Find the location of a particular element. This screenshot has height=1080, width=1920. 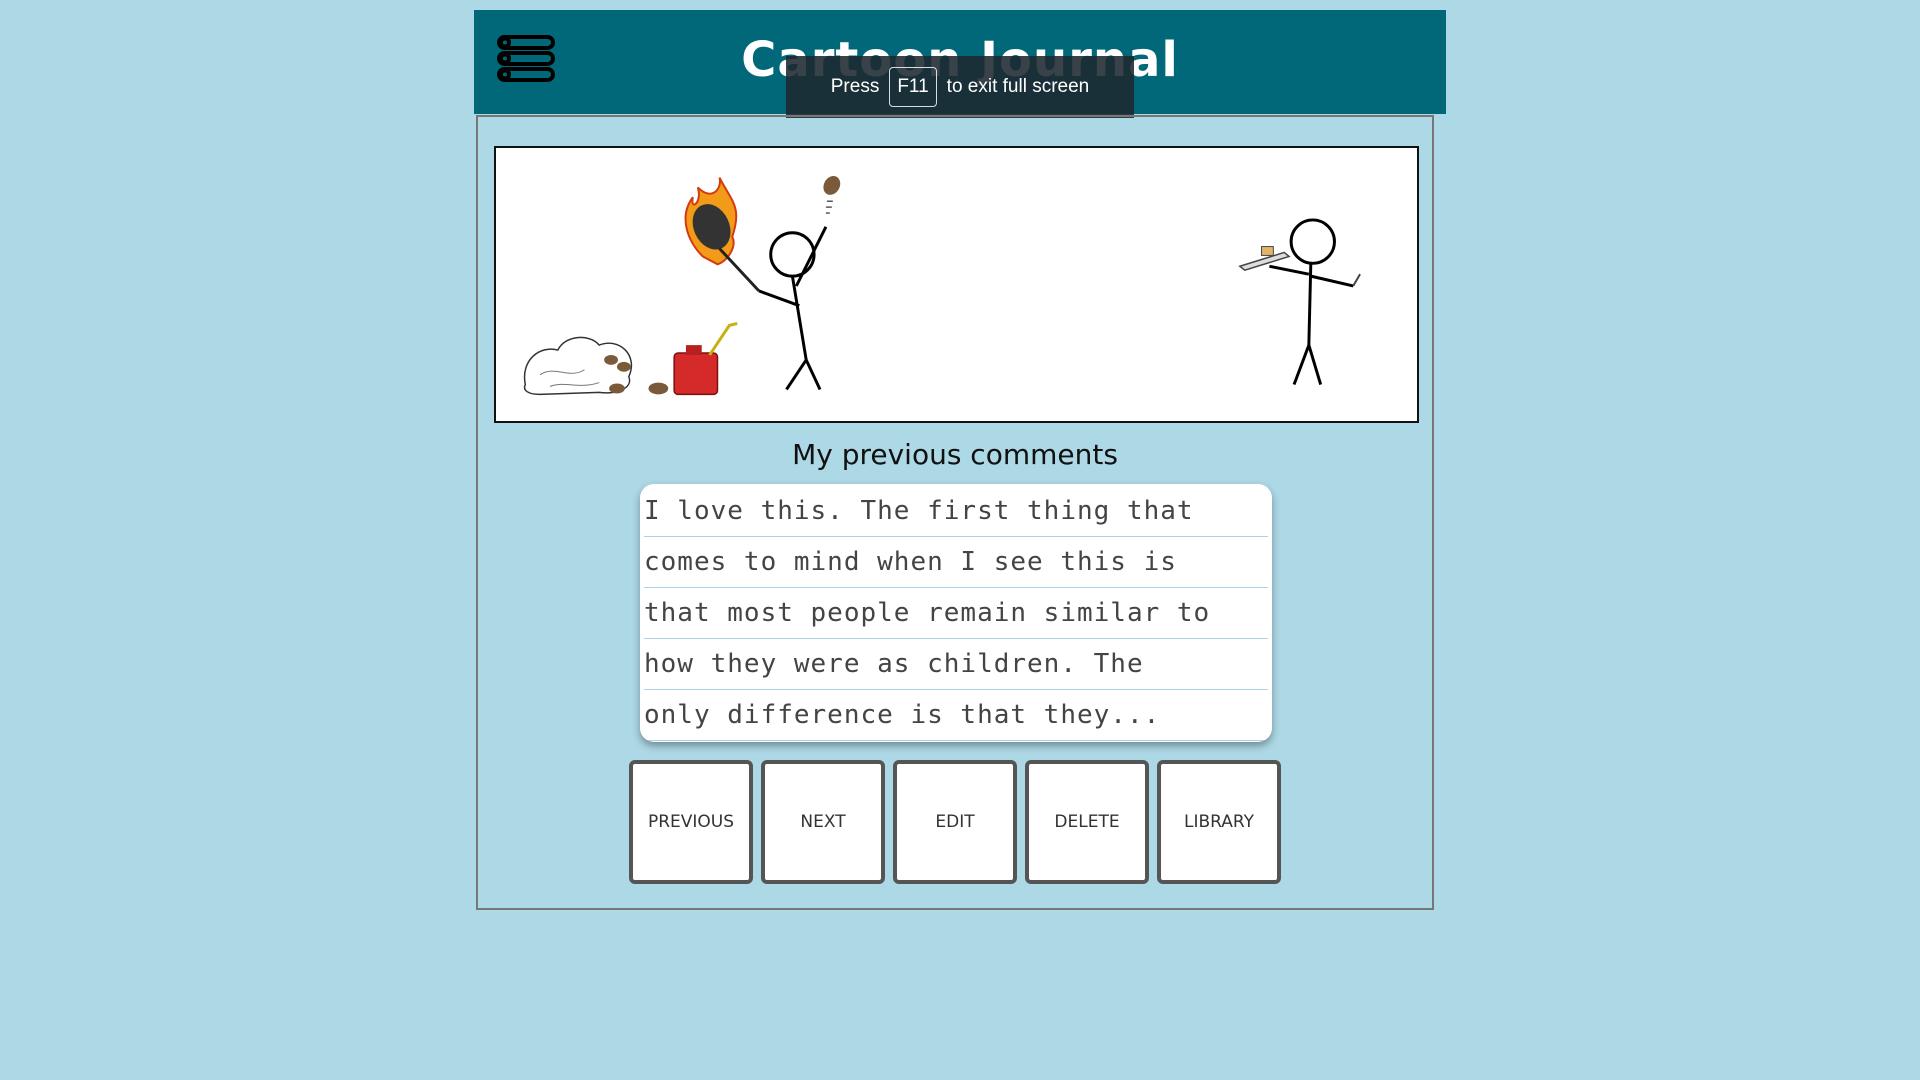

action-buttons: PREVIOUS NEXT EDIT DELETE LIBRARY is located at coordinates (955, 822).